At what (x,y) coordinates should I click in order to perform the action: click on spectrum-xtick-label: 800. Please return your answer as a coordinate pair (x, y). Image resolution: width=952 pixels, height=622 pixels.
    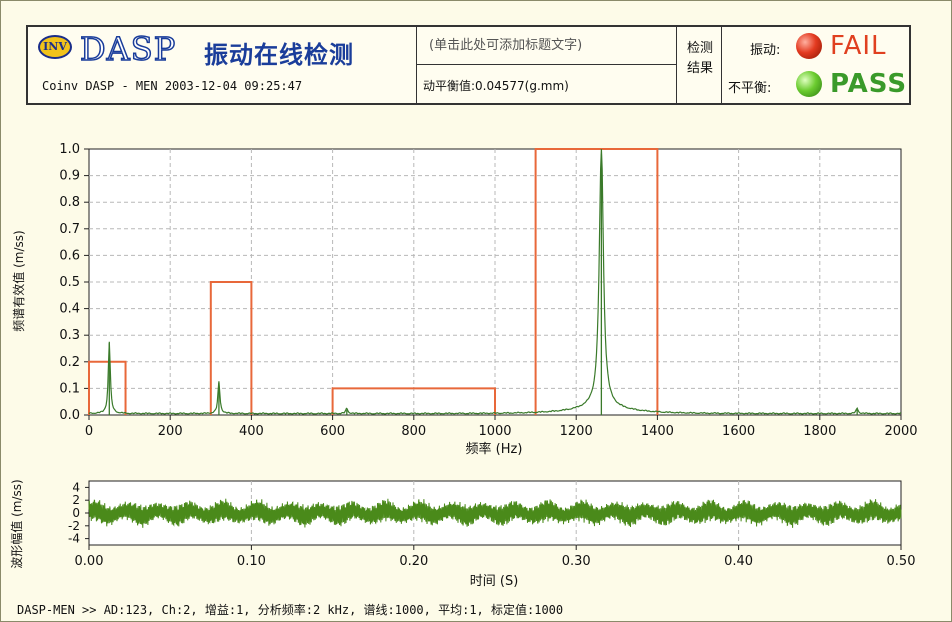
    Looking at the image, I should click on (413, 431).